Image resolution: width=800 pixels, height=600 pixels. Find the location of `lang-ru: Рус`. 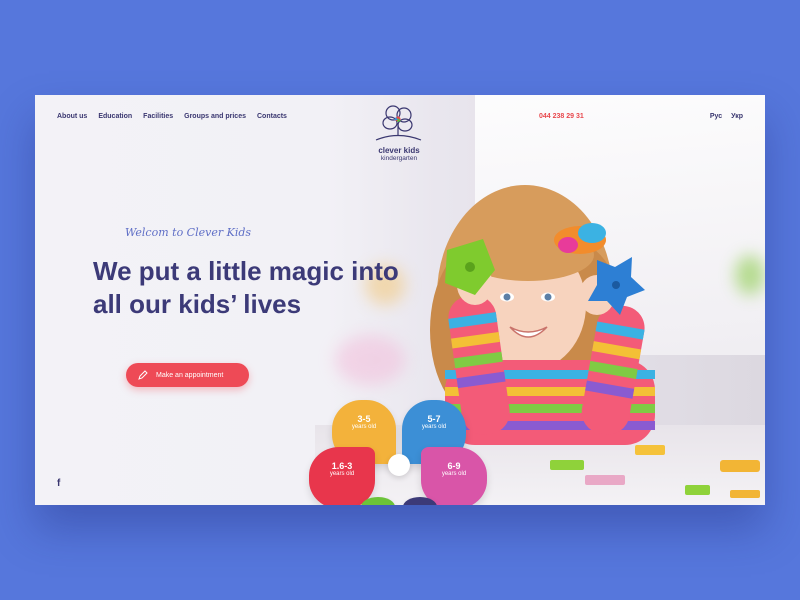

lang-ru: Рус is located at coordinates (716, 116).